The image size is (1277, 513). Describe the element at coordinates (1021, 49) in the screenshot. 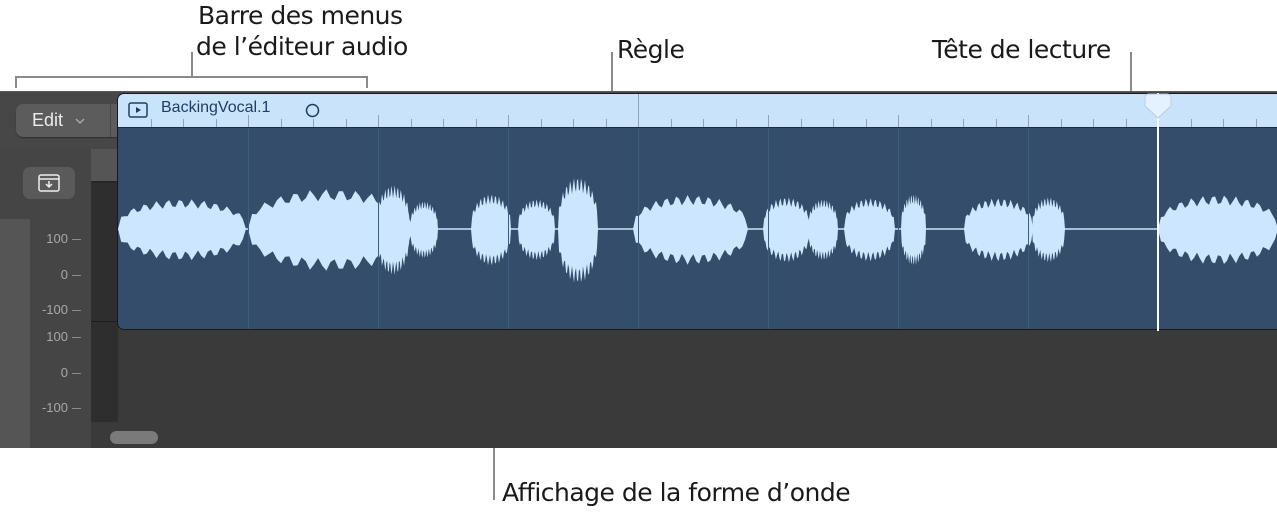

I see `callout-playhead: Tête de lecture` at that location.